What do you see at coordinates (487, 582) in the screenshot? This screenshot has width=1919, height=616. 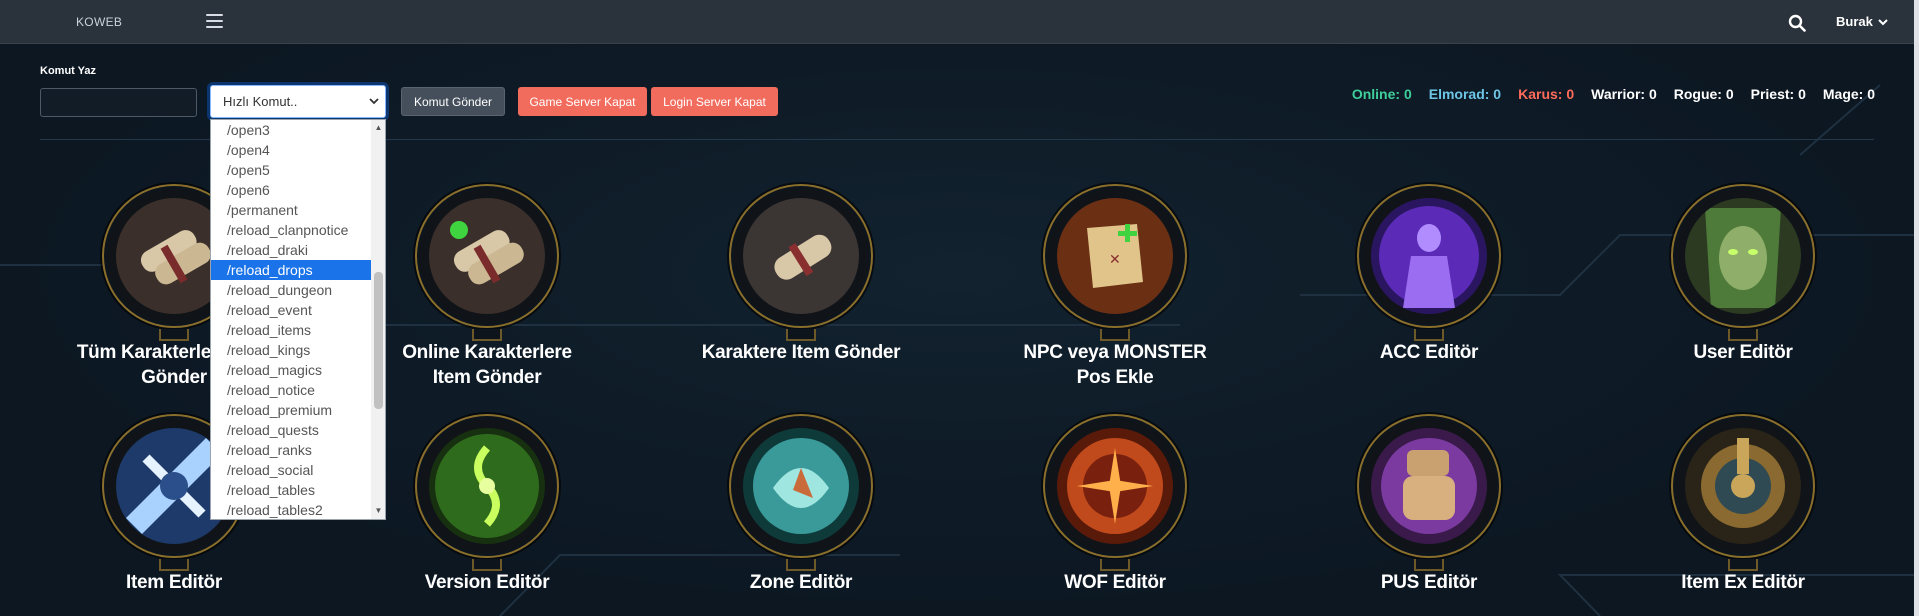 I see `tile-label: Version Editör` at bounding box center [487, 582].